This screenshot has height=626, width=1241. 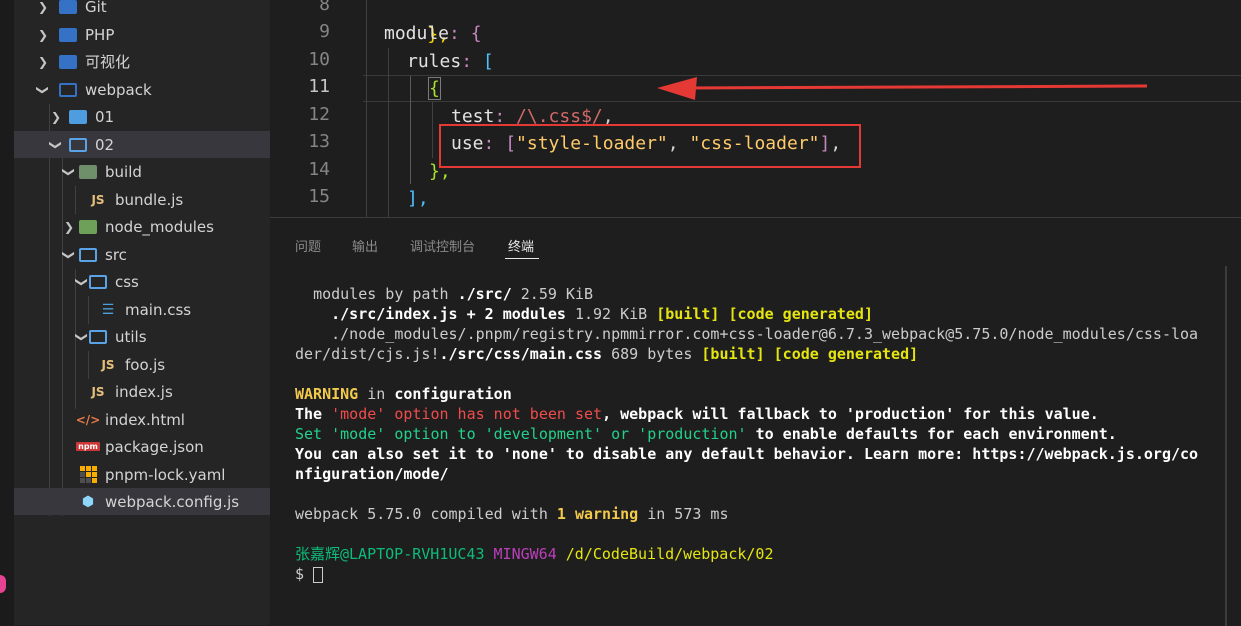 What do you see at coordinates (108, 309) in the screenshot?
I see `css-icon: ☰` at bounding box center [108, 309].